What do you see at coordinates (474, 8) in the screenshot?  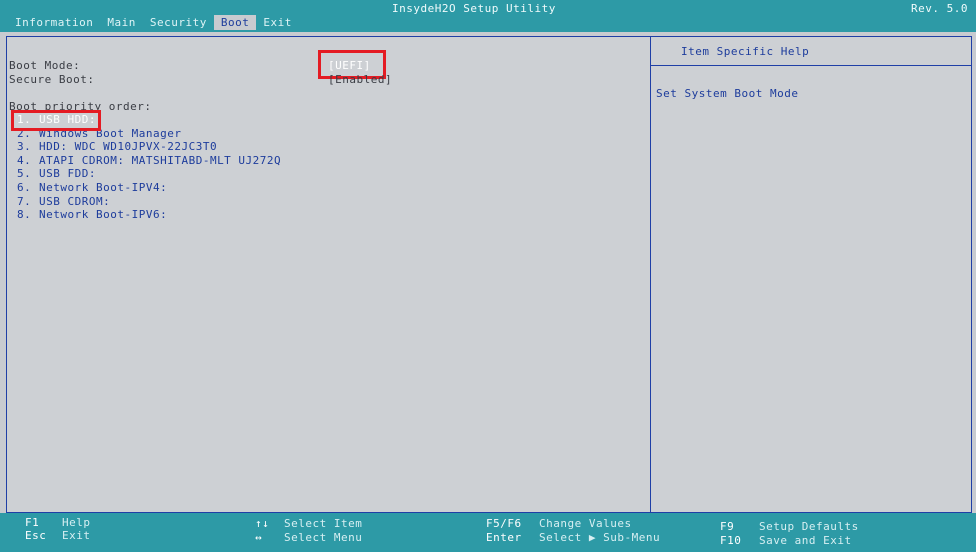 I see `app-title: InsydeH2O Setup Utility` at bounding box center [474, 8].